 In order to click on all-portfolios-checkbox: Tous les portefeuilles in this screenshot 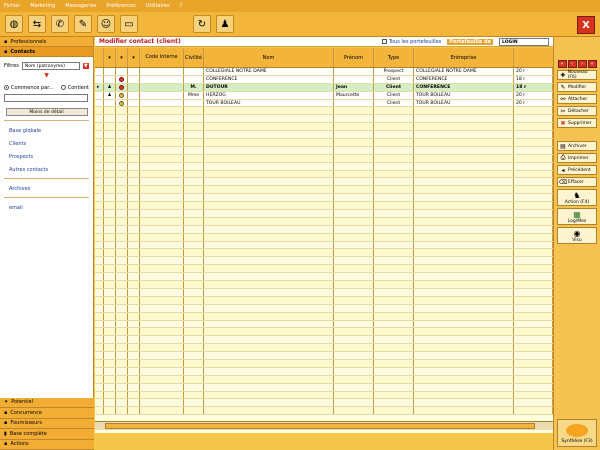, I will do `click(411, 41)`.